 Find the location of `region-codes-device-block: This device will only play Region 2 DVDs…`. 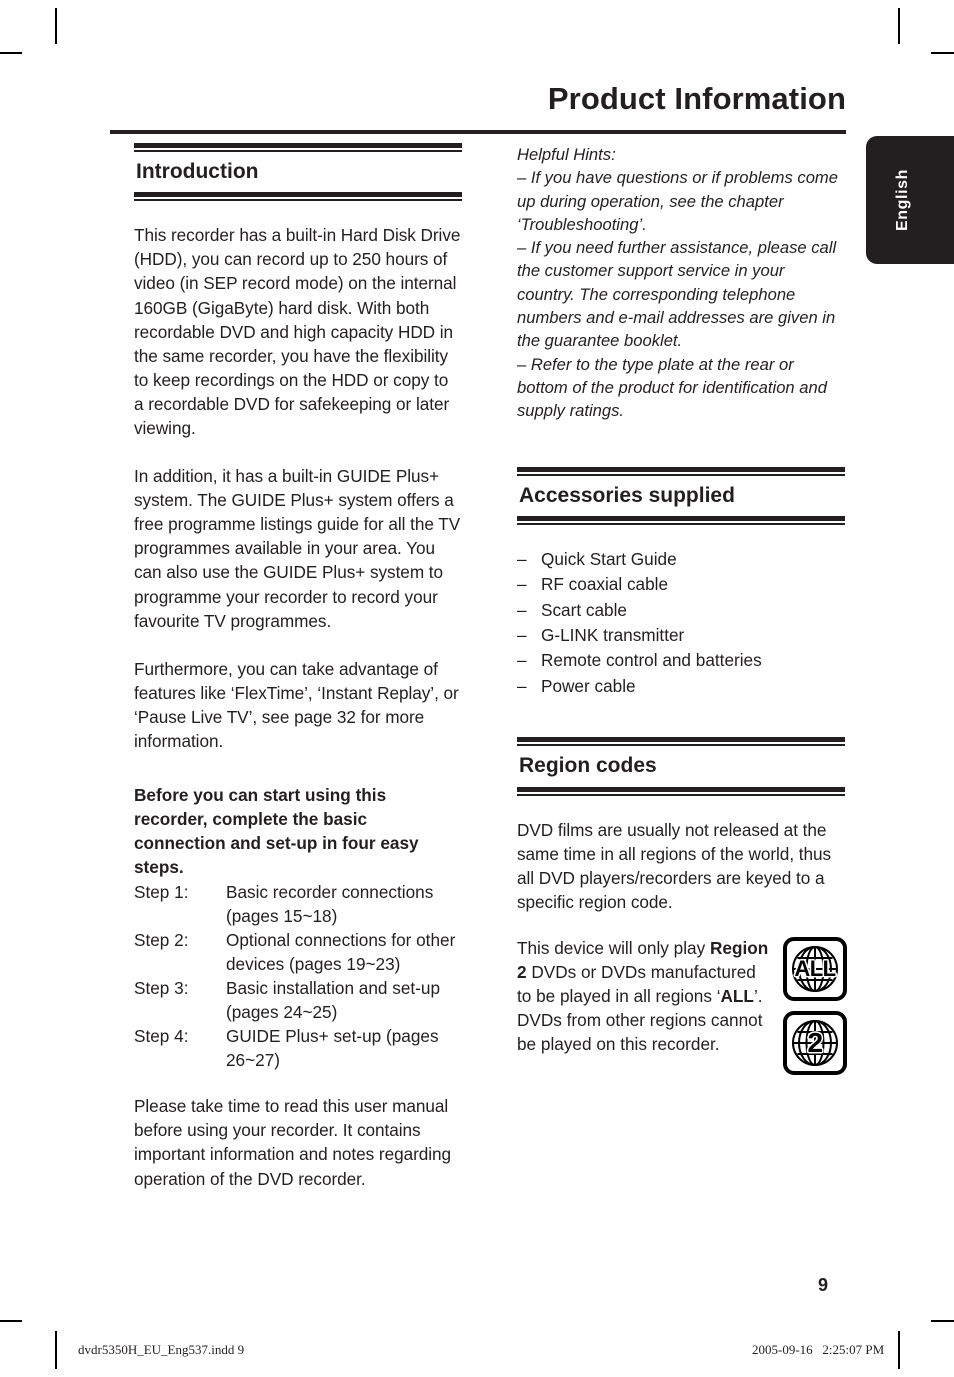

region-codes-device-block: This device will only play Region 2 DVDs… is located at coordinates (682, 1005).